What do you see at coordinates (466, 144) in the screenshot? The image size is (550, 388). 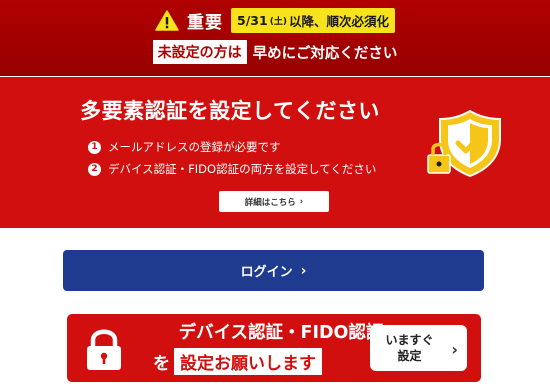 I see `shield-icon` at bounding box center [466, 144].